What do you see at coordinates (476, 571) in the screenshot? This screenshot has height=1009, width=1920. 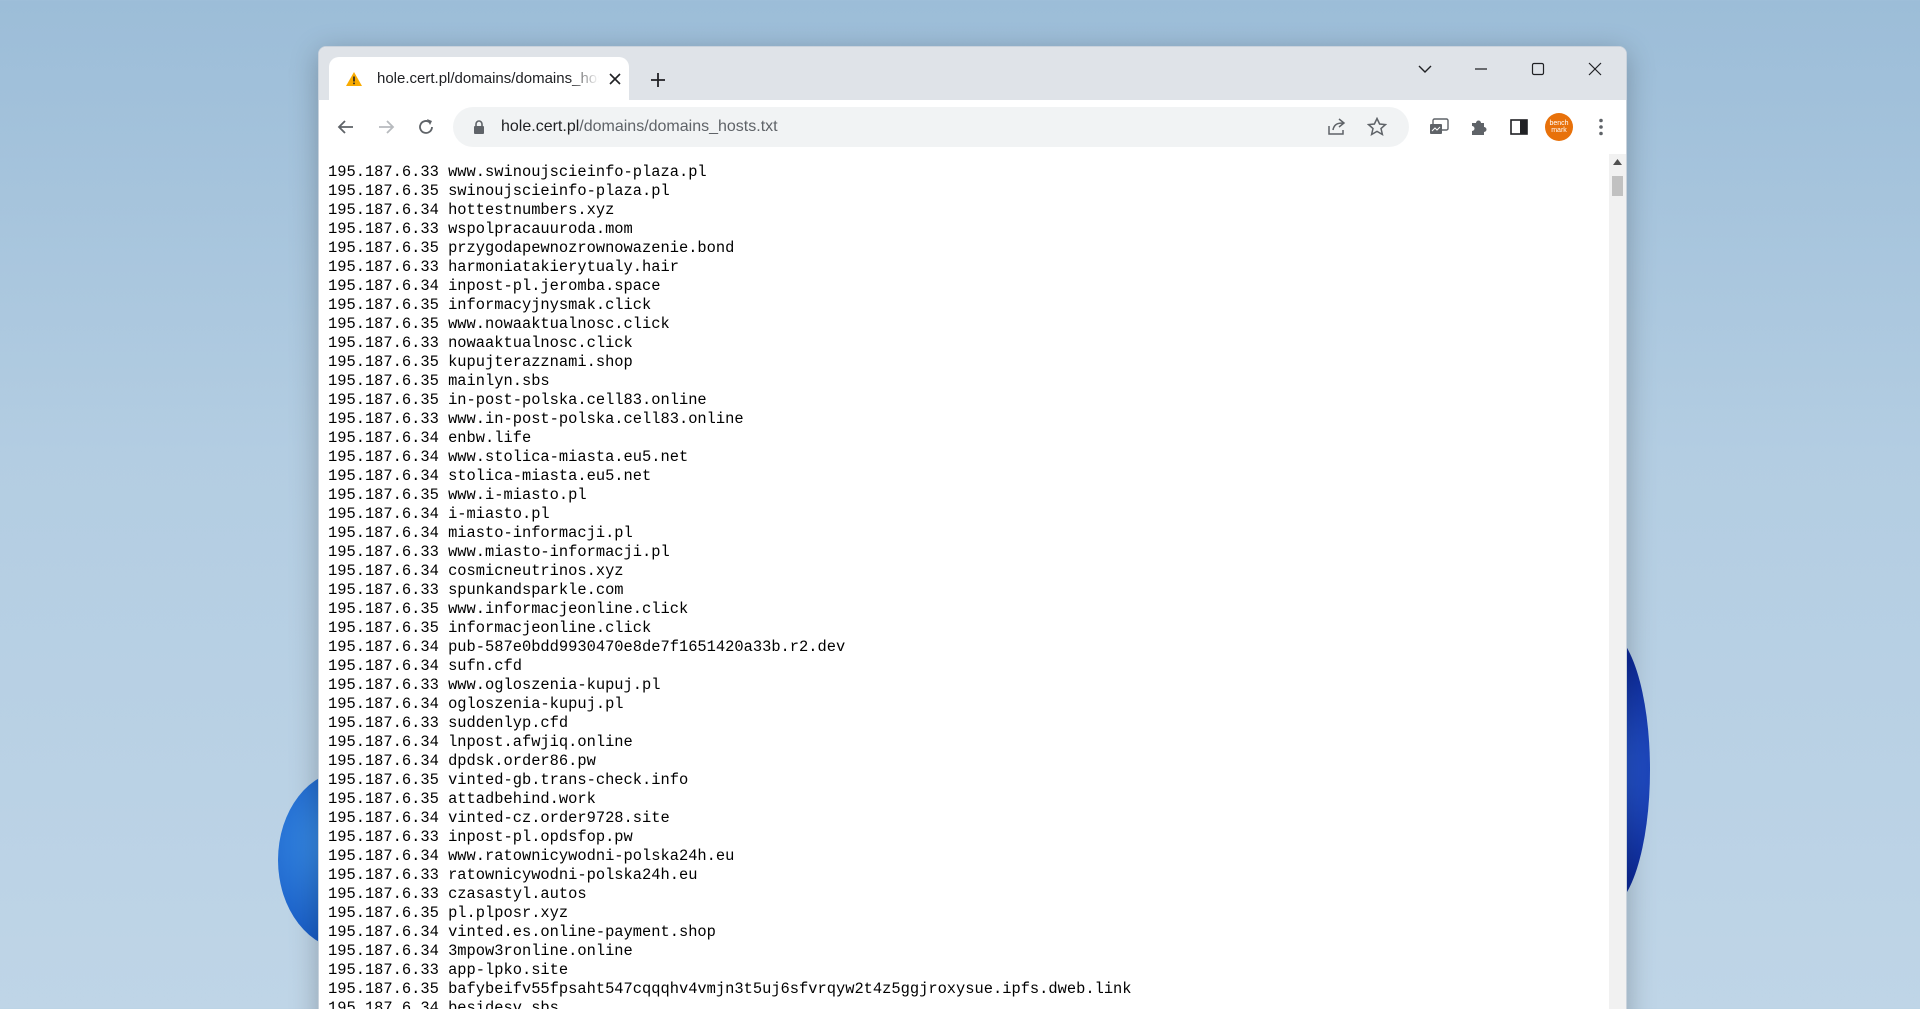 I see `text-line: 195.187.6.34 cosmicneutrinos.xyz` at bounding box center [476, 571].